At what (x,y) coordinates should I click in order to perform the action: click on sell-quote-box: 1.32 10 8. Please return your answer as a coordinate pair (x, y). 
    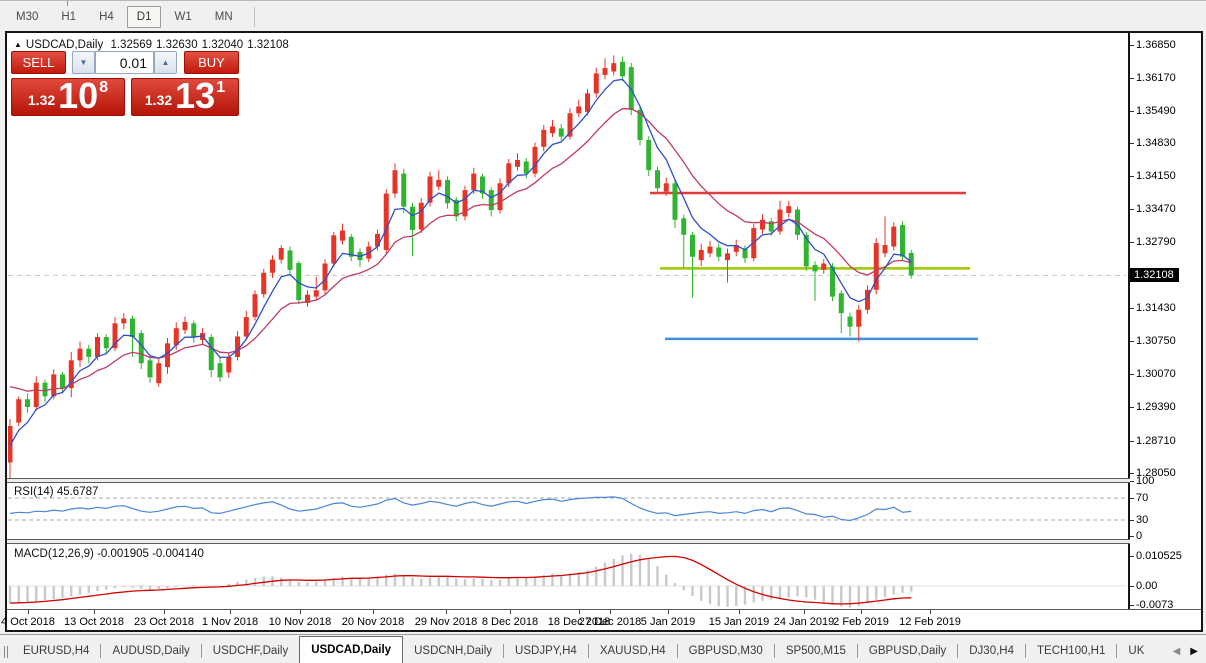
    Looking at the image, I should click on (68, 97).